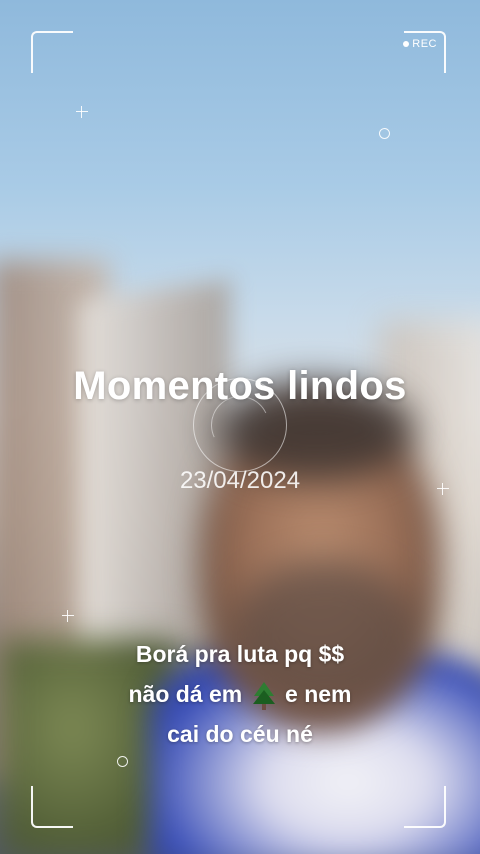 The height and width of the screenshot is (854, 480). Describe the element at coordinates (425, 807) in the screenshot. I see `viewfinder-corner-bottom-right` at that location.